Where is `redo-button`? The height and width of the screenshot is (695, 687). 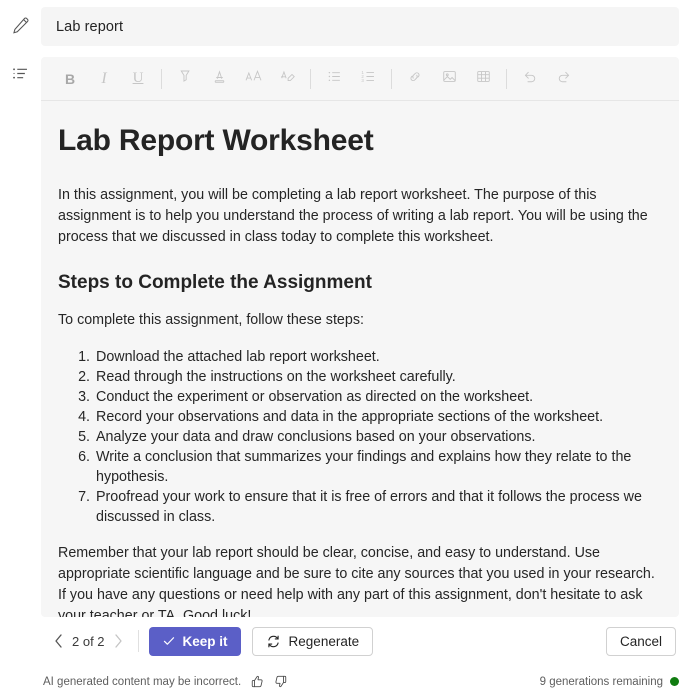
redo-button is located at coordinates (564, 79).